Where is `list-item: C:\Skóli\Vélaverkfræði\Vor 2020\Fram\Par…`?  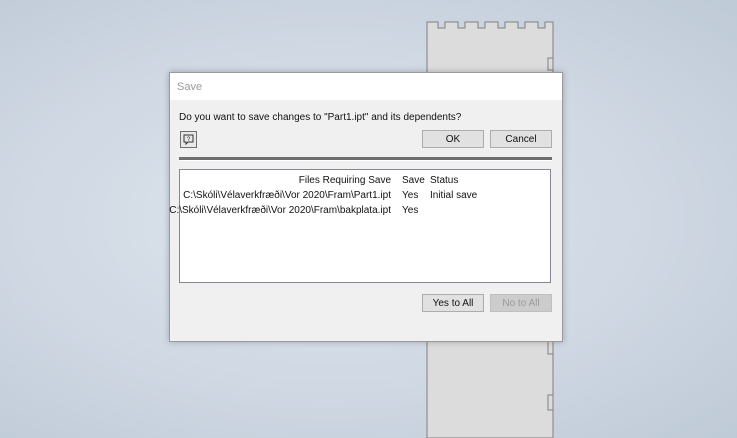 list-item: C:\Skóli\Vélaverkfræði\Vor 2020\Fram\Par… is located at coordinates (365, 197).